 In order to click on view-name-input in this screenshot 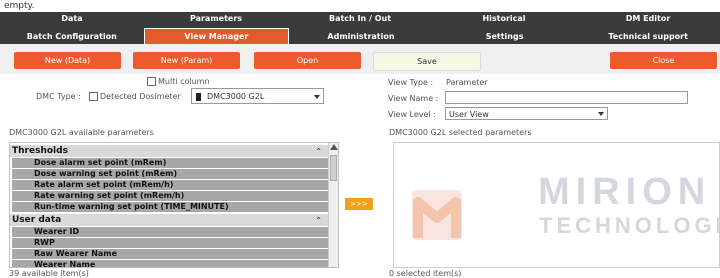, I will do `click(566, 97)`.